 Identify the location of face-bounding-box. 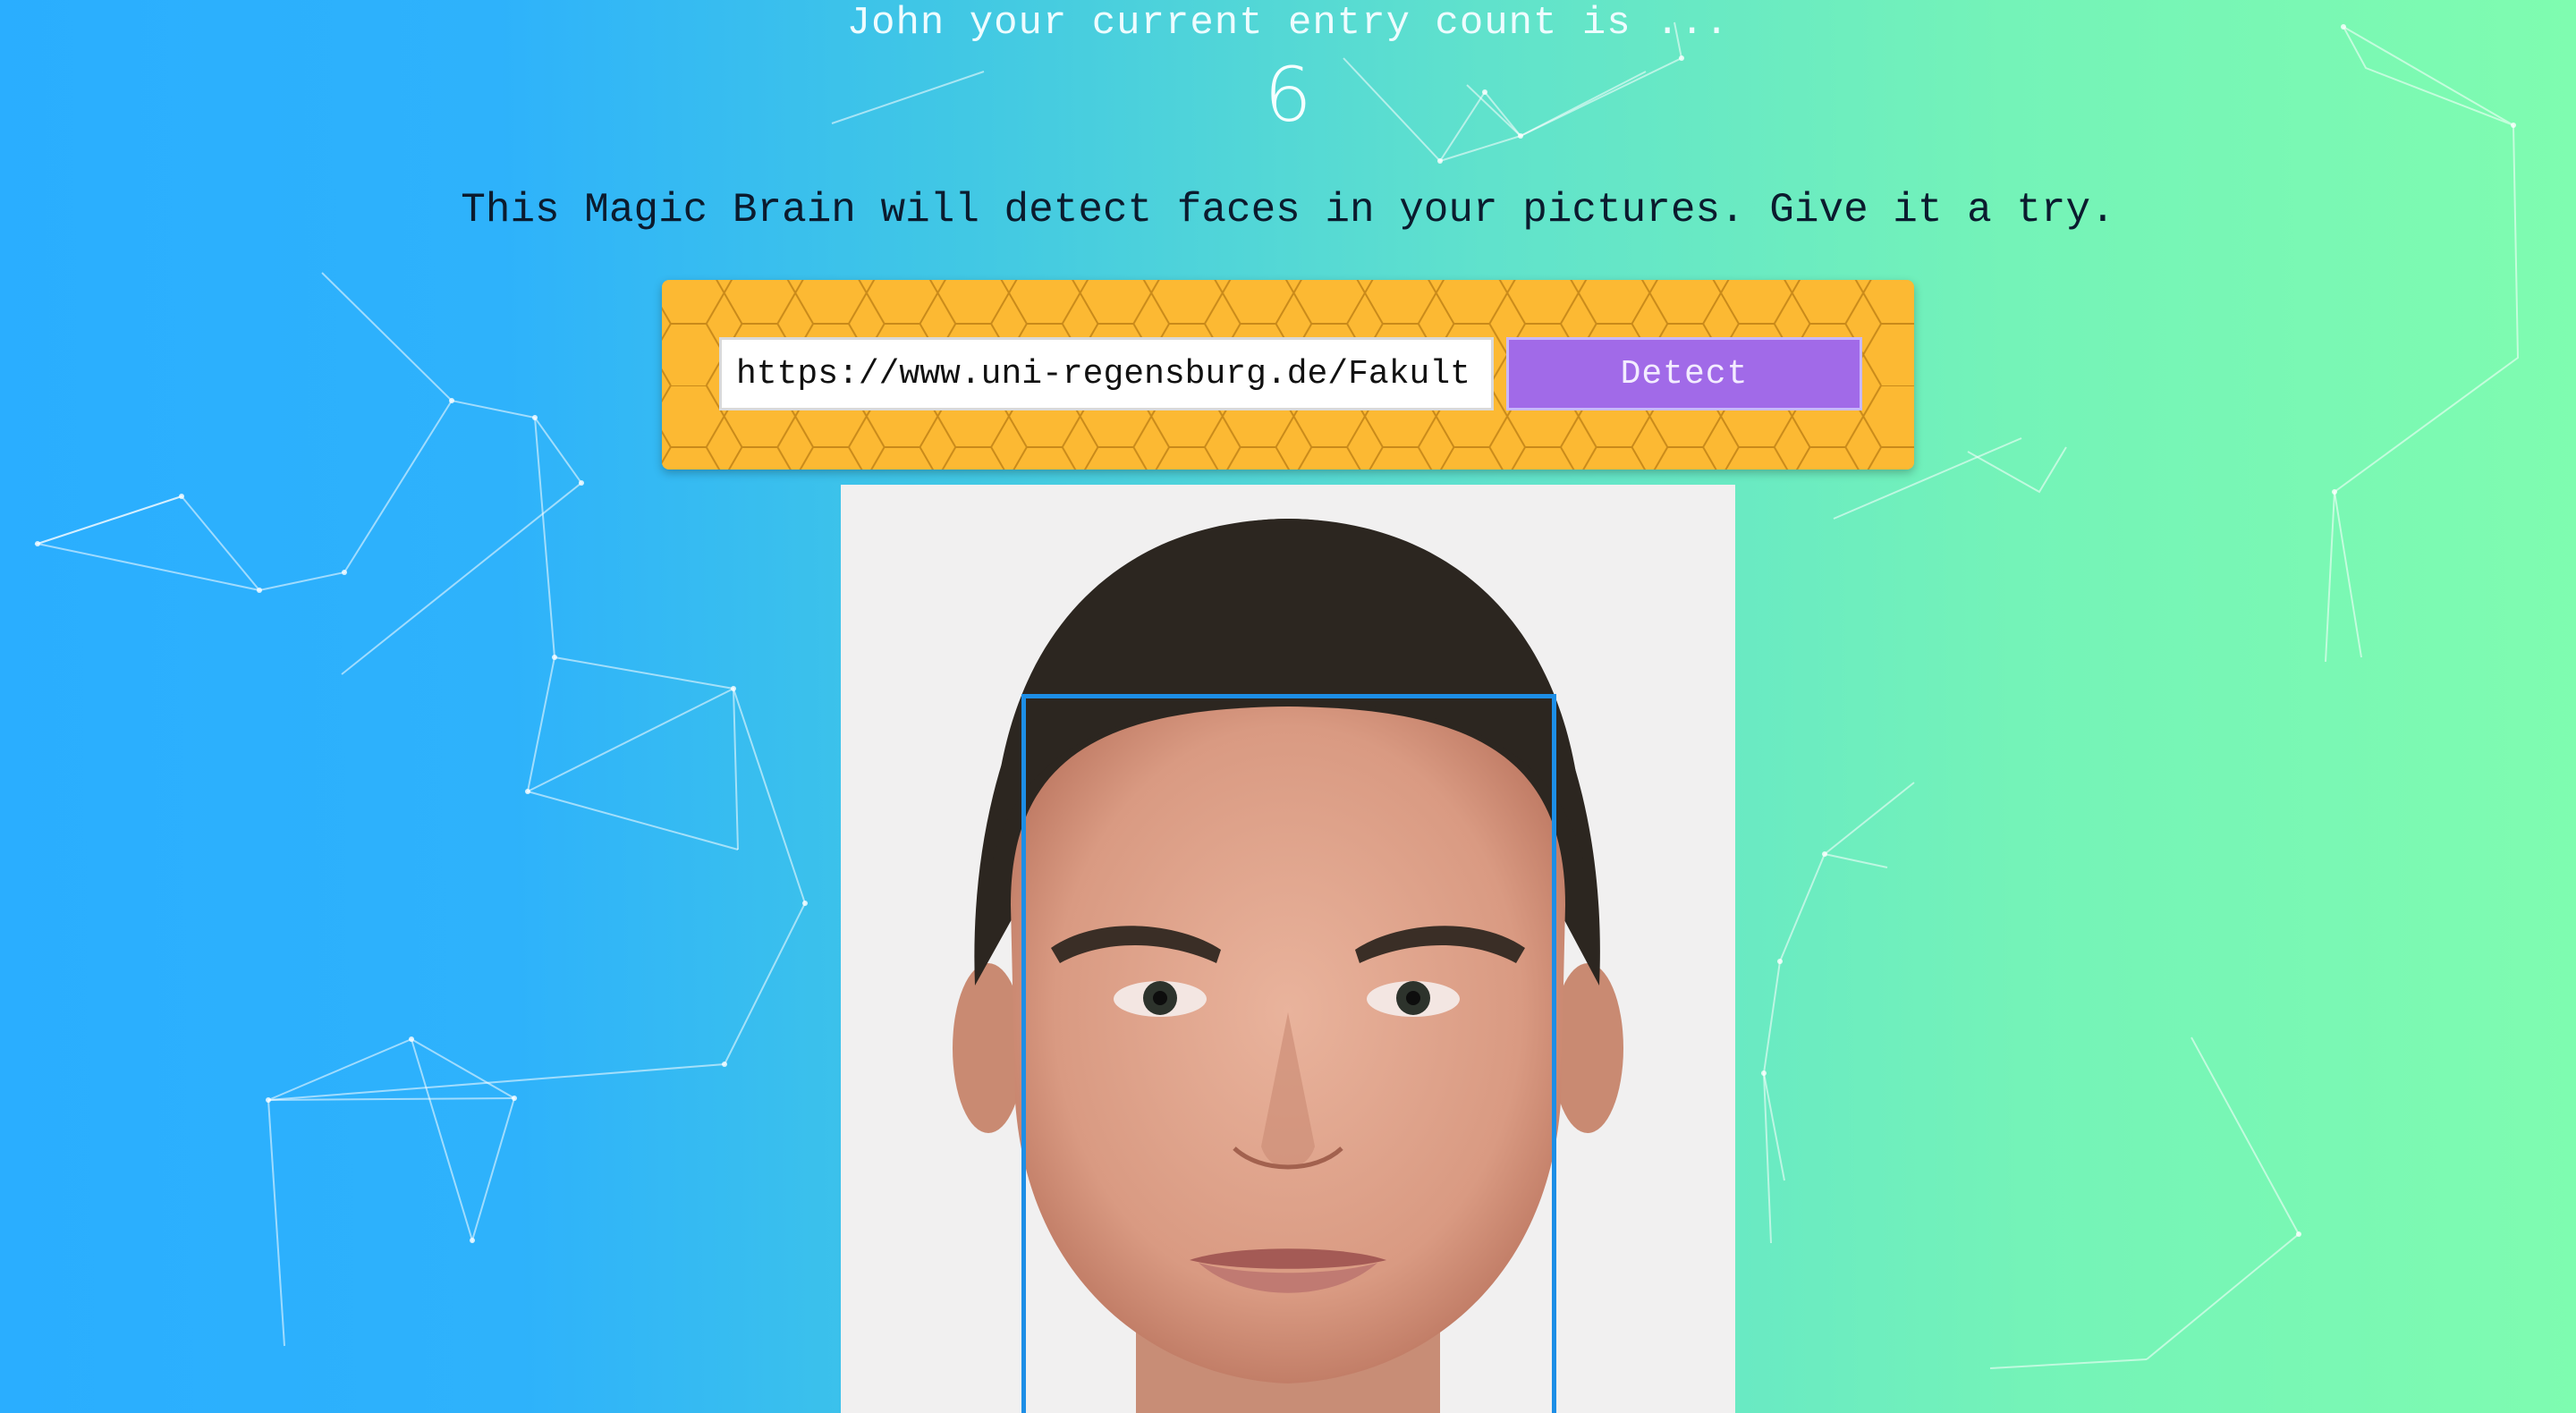
(1288, 1053).